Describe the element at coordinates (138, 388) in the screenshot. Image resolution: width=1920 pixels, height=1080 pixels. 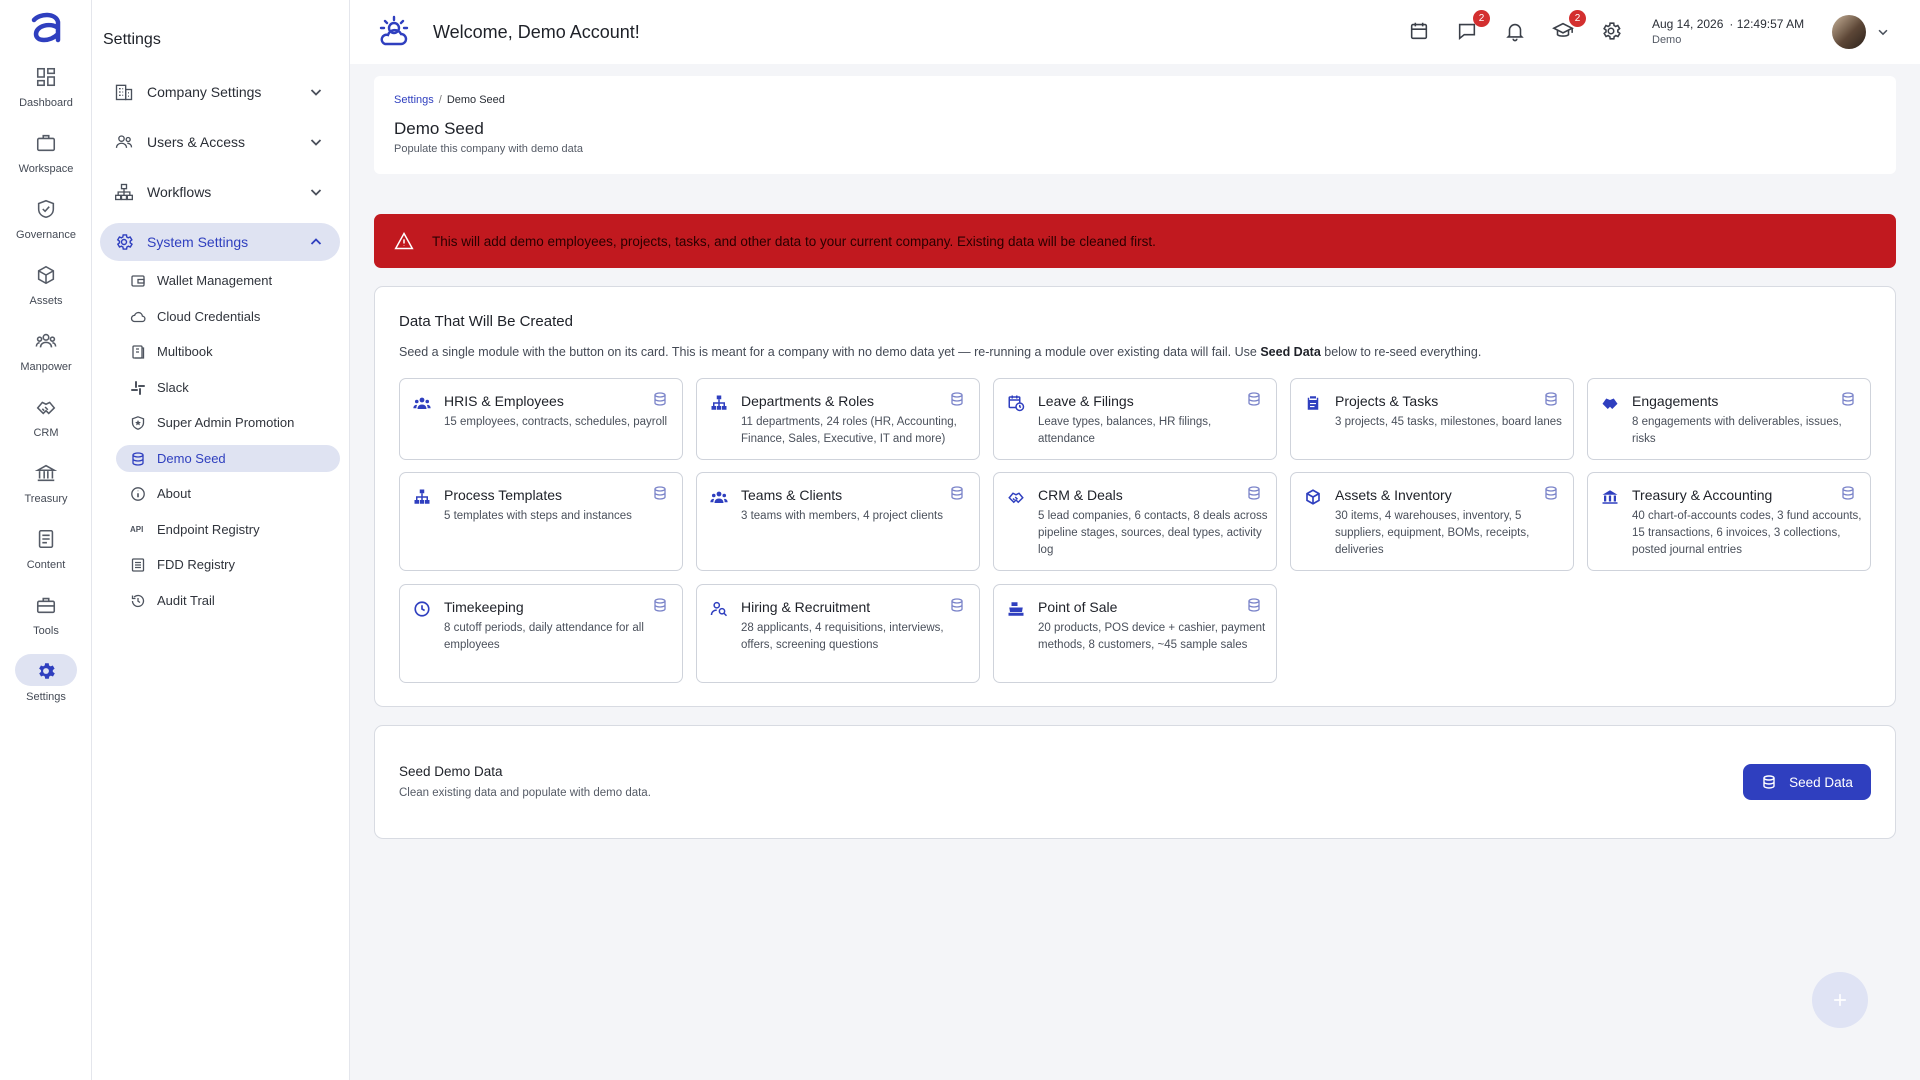
I see `slack-icon` at that location.